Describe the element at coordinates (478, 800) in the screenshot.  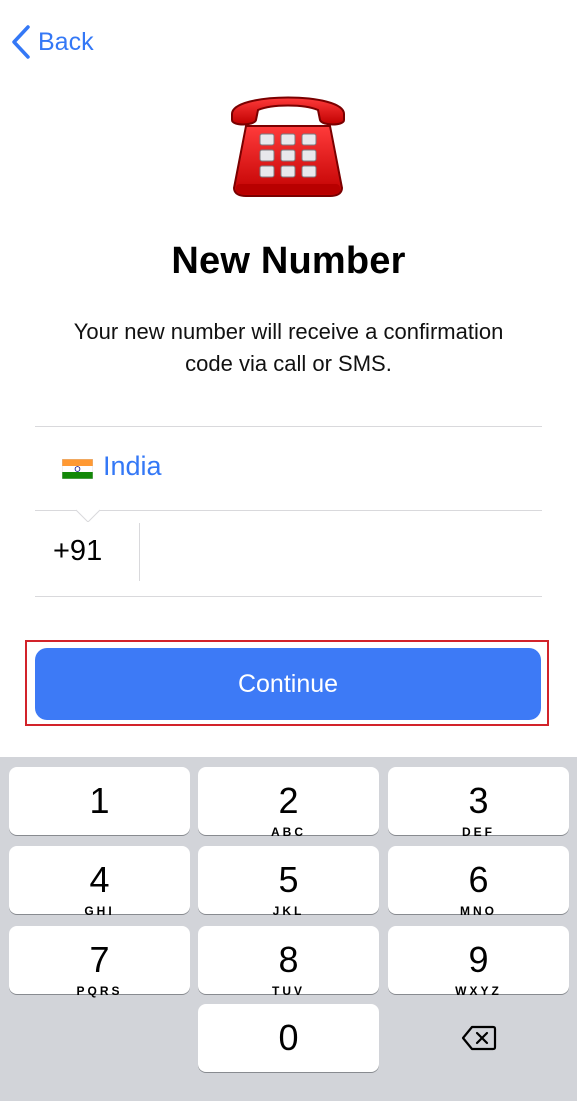
I see `key-digit: 3` at that location.